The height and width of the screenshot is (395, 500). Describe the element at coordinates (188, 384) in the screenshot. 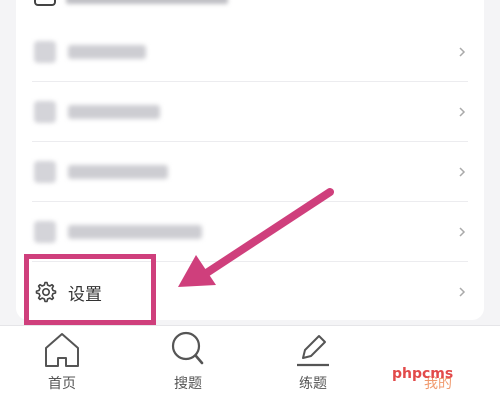

I see `tab-search-label: 搜题` at that location.